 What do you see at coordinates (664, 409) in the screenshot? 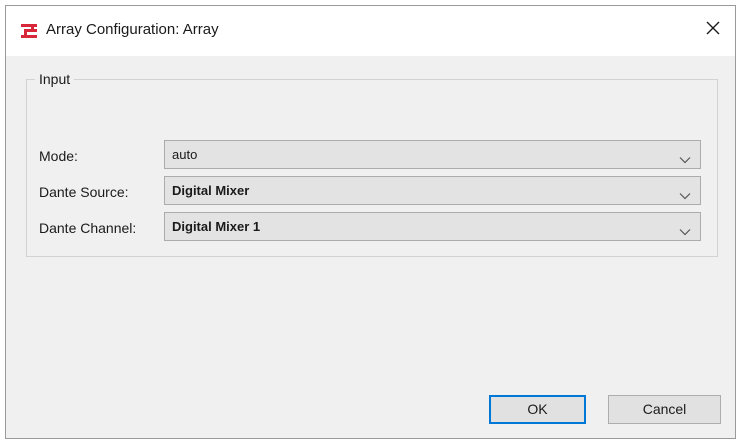
I see `cancel-button: Cancel` at bounding box center [664, 409].